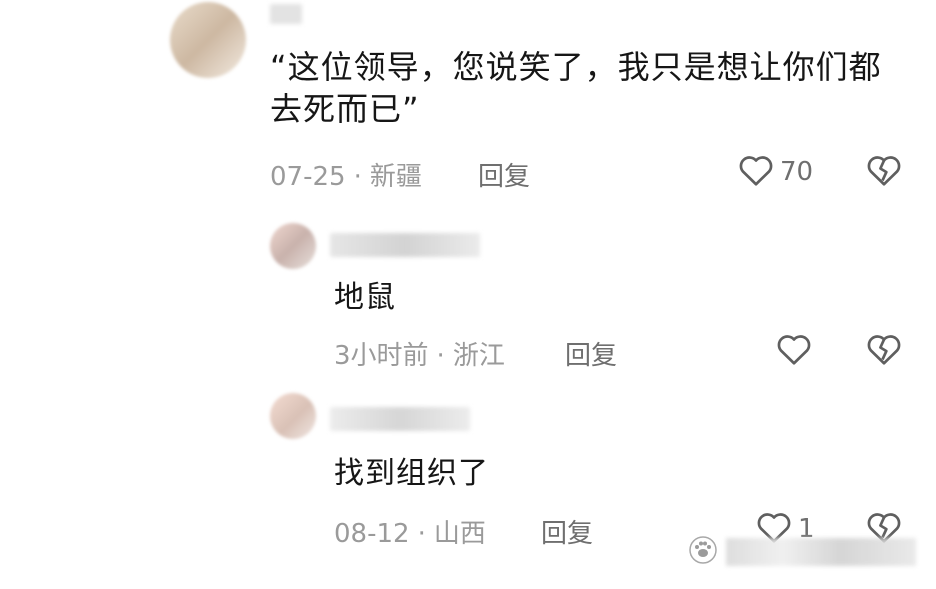  I want to click on comment-date: 3小时前, so click(381, 356).